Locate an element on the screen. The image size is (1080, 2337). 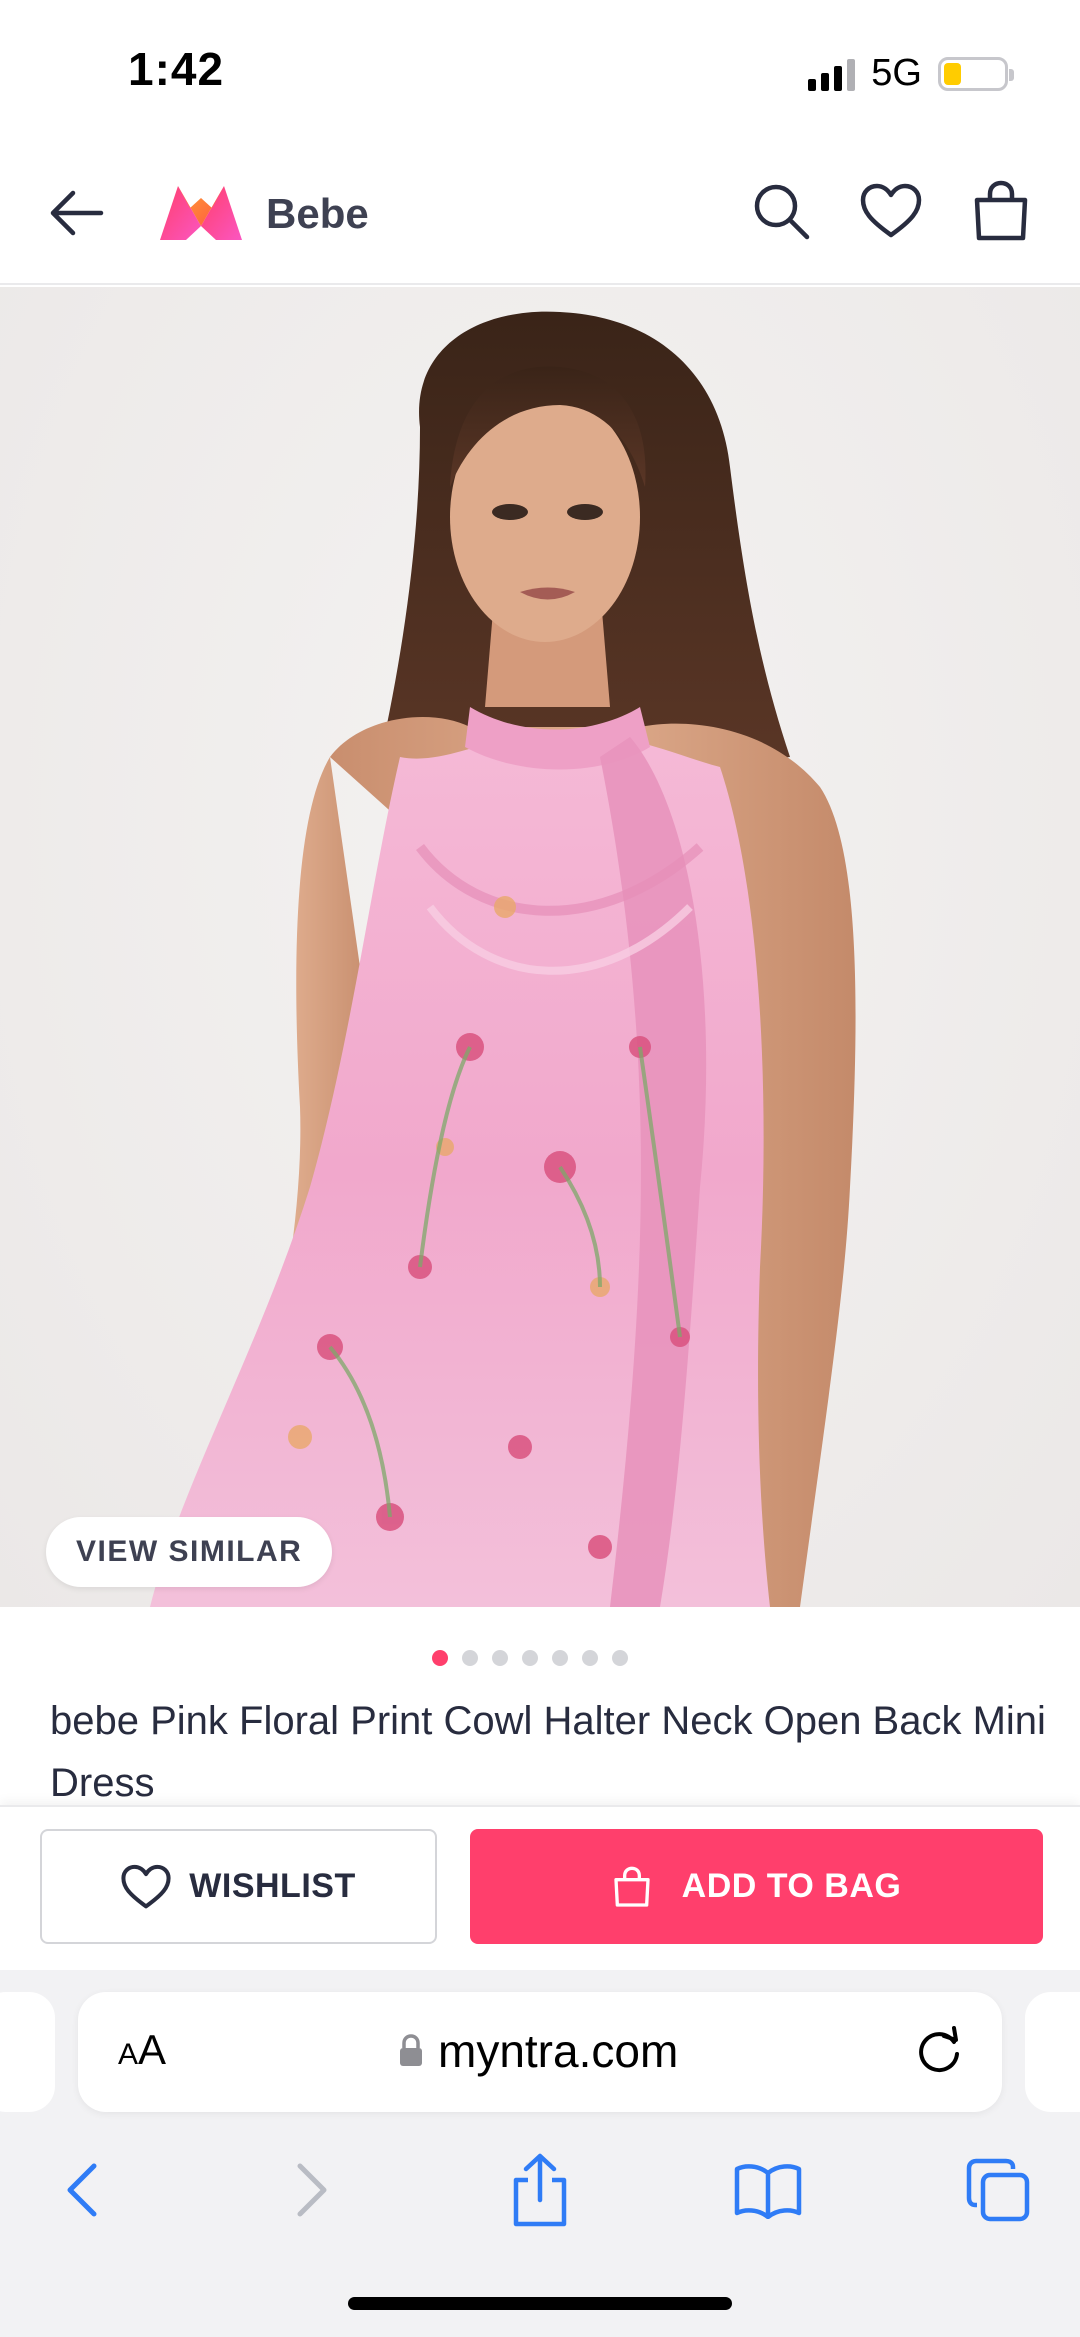
search-icon is located at coordinates (782, 212).